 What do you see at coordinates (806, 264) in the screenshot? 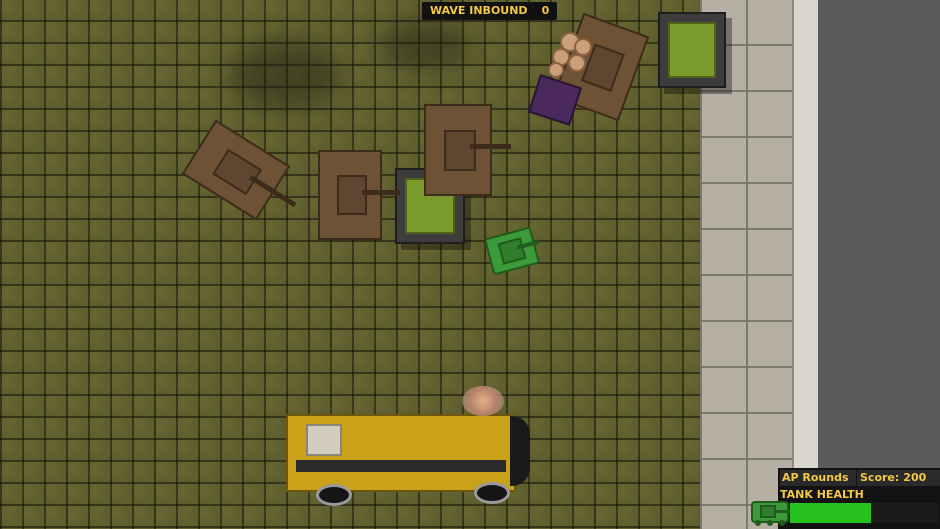
I see `curb` at bounding box center [806, 264].